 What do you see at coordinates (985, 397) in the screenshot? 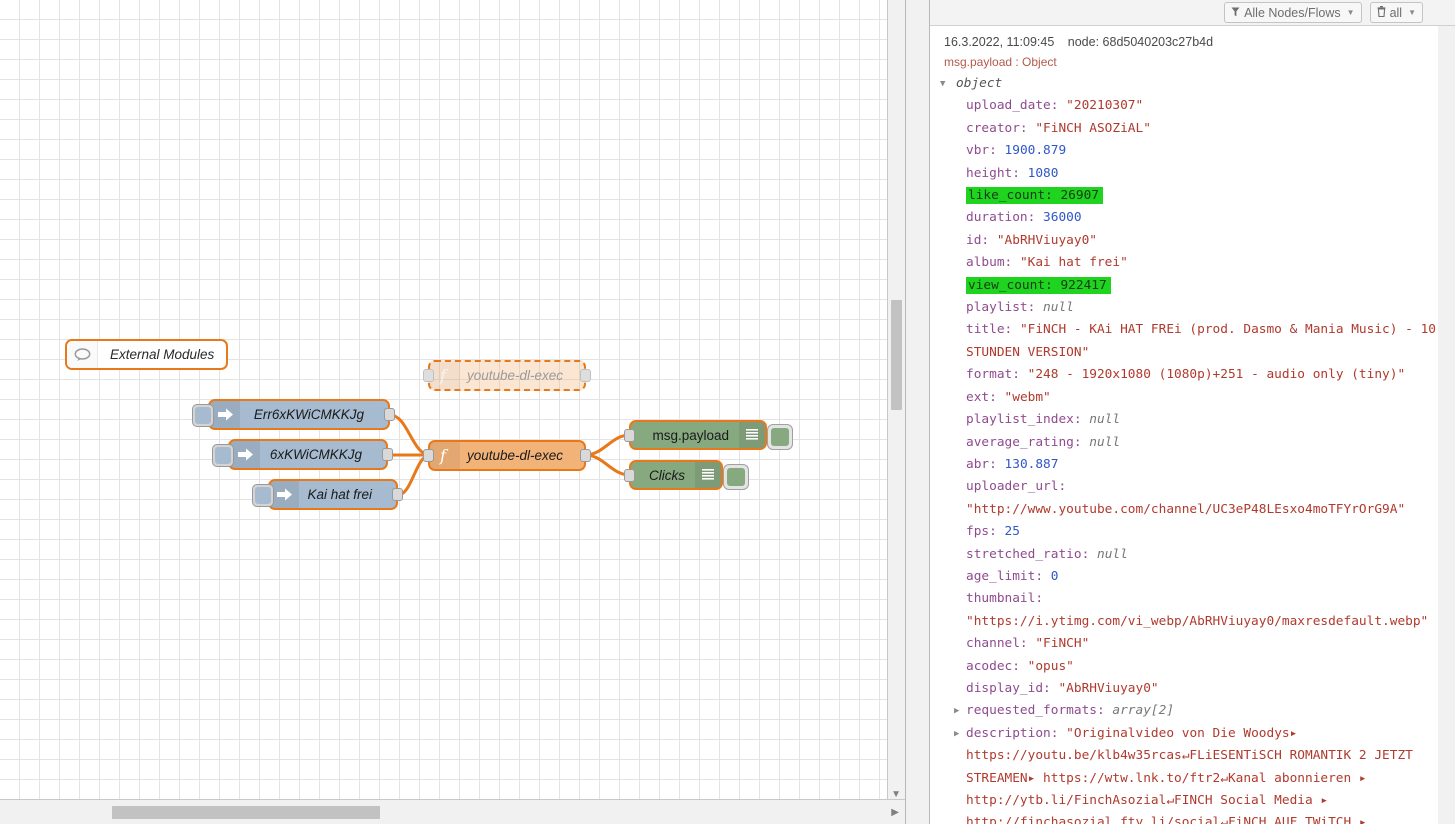
I see `property-key: ext:` at bounding box center [985, 397].